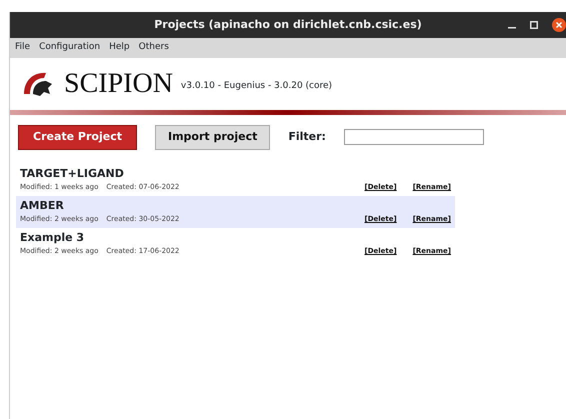  What do you see at coordinates (72, 174) in the screenshot?
I see `project-name: TARGET+LIGAND` at bounding box center [72, 174].